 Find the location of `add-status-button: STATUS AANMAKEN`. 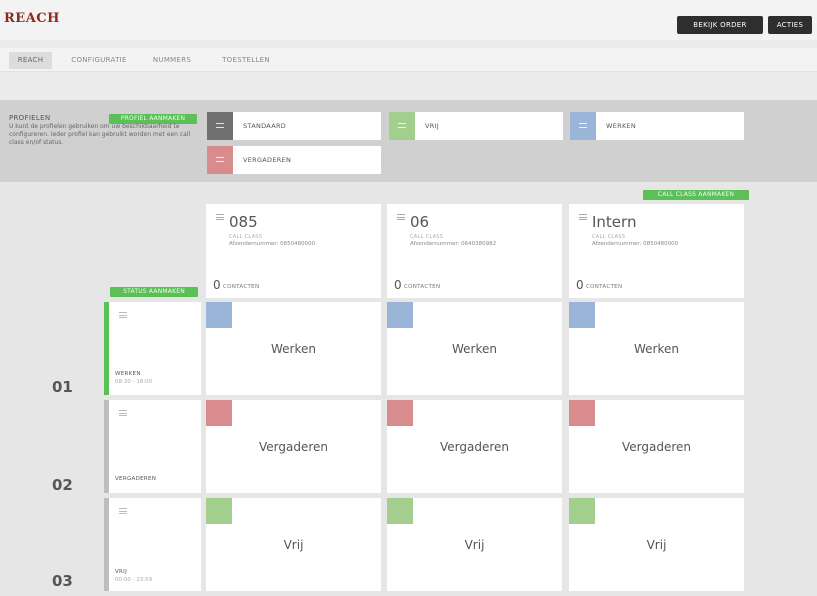

add-status-button: STATUS AANMAKEN is located at coordinates (154, 292).